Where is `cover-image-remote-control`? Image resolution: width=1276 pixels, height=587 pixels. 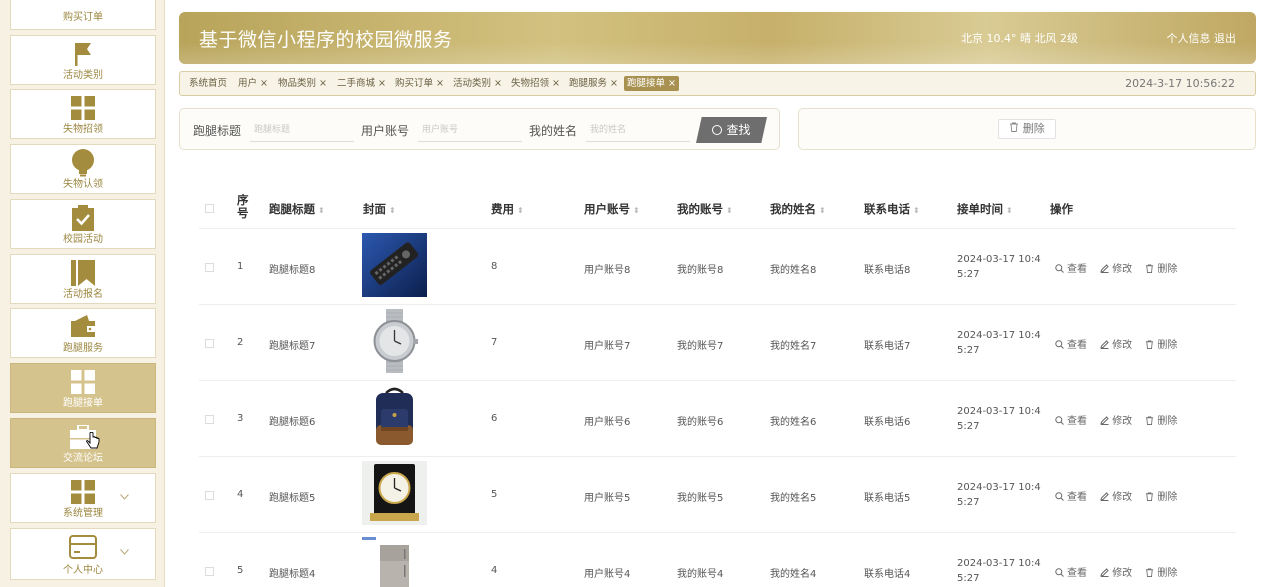
cover-image-remote-control is located at coordinates (394, 265).